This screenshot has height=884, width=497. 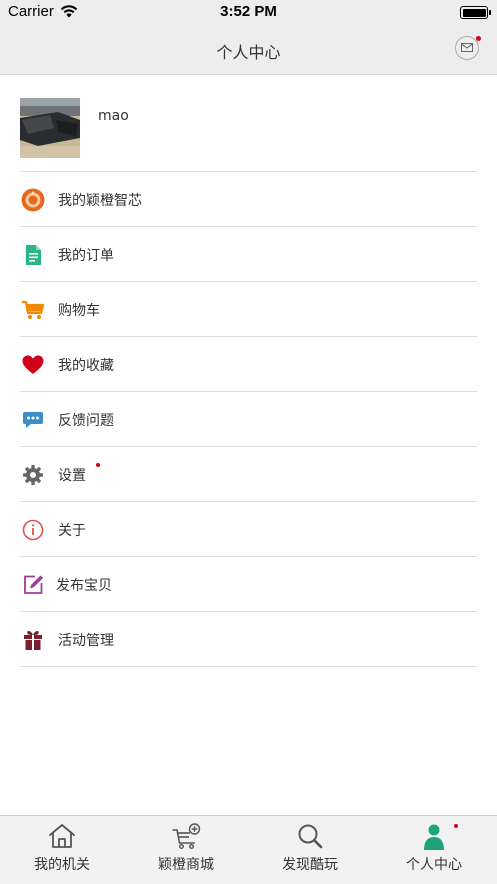 What do you see at coordinates (33, 255) in the screenshot?
I see `document-icon` at bounding box center [33, 255].